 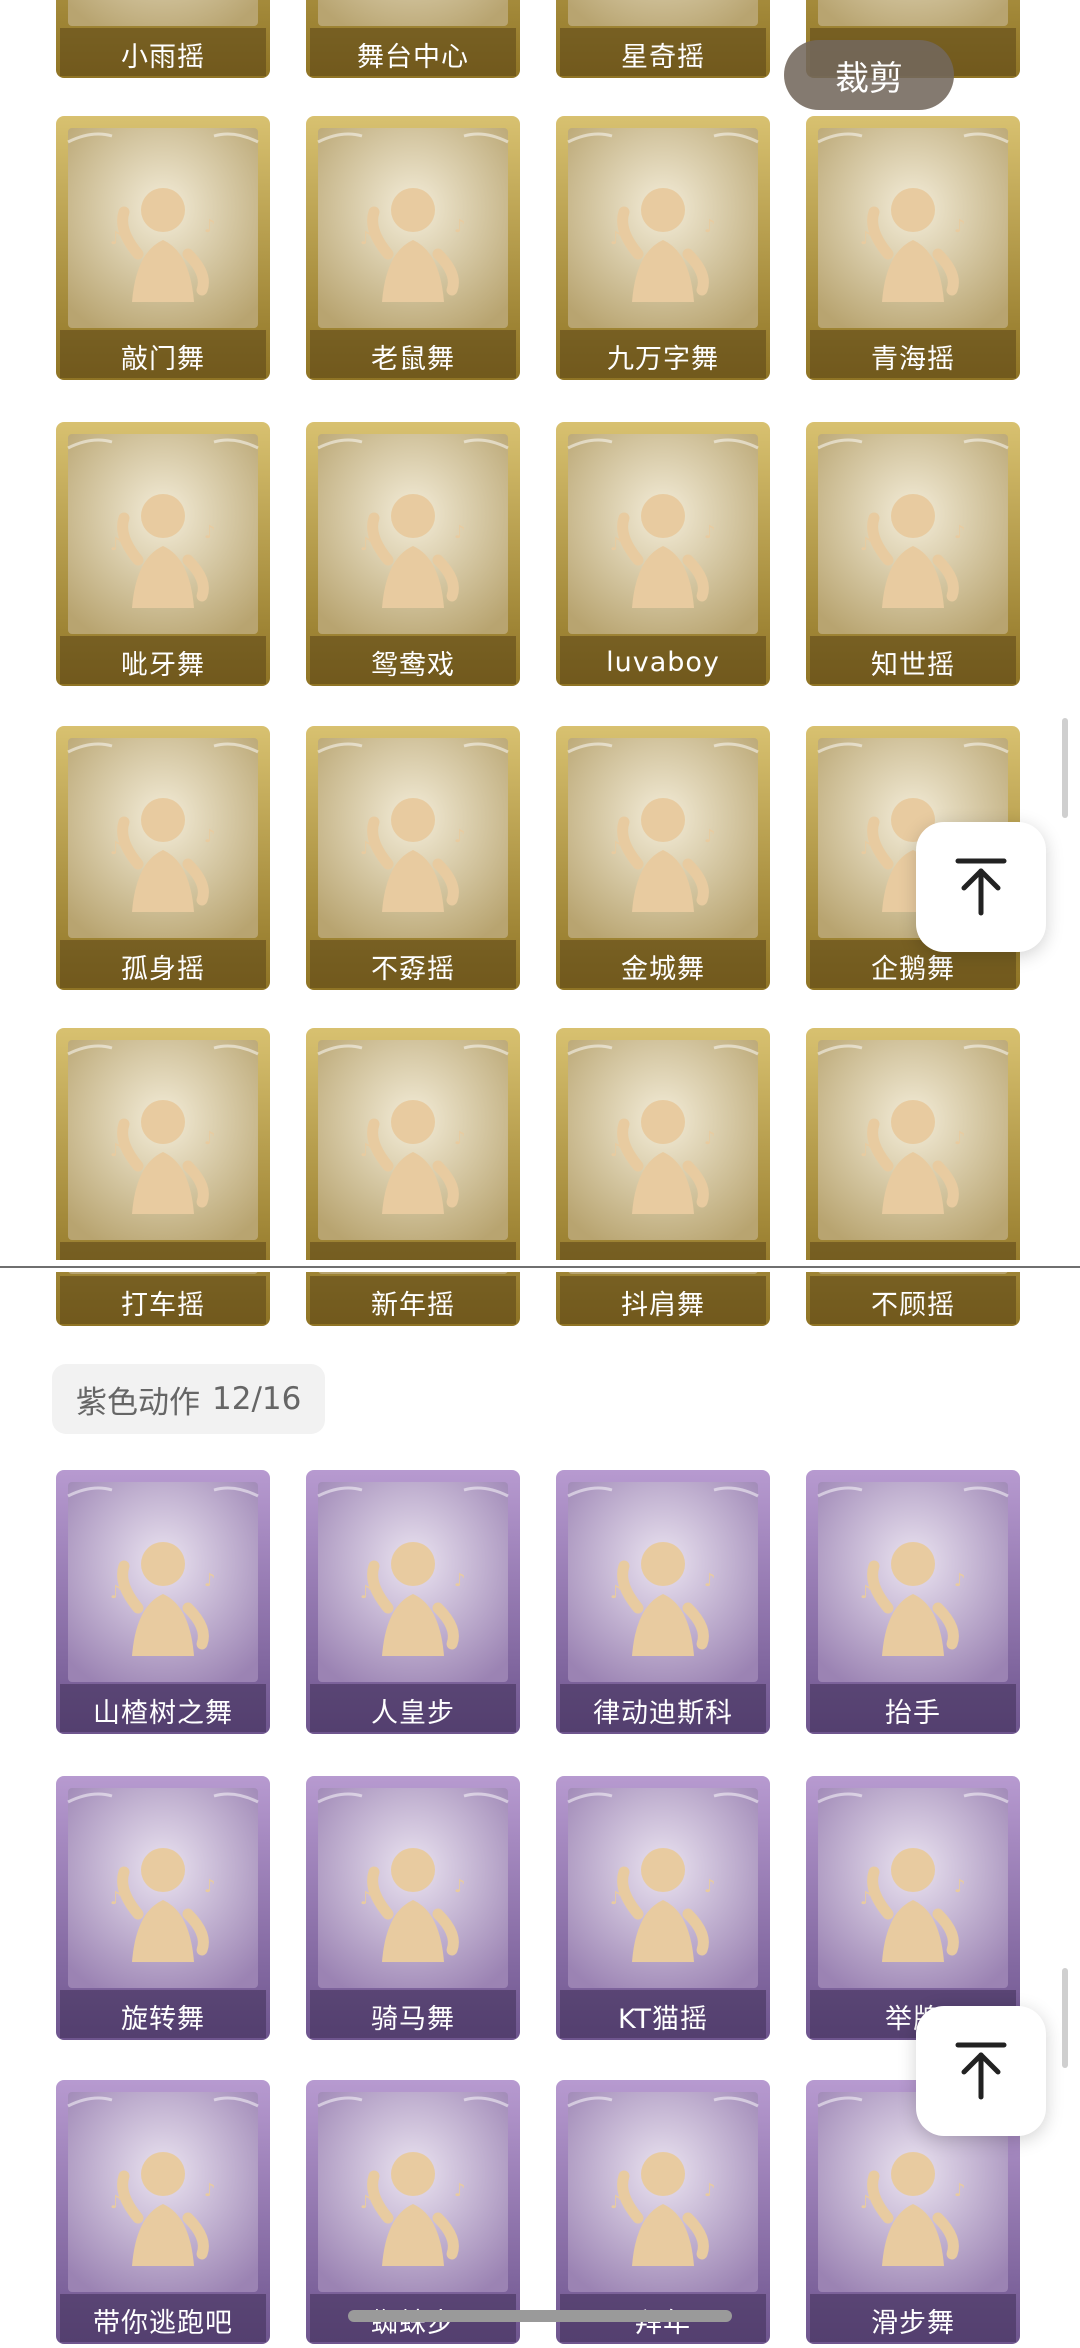 I want to click on section-title: 紫色动作, so click(x=138, y=1402).